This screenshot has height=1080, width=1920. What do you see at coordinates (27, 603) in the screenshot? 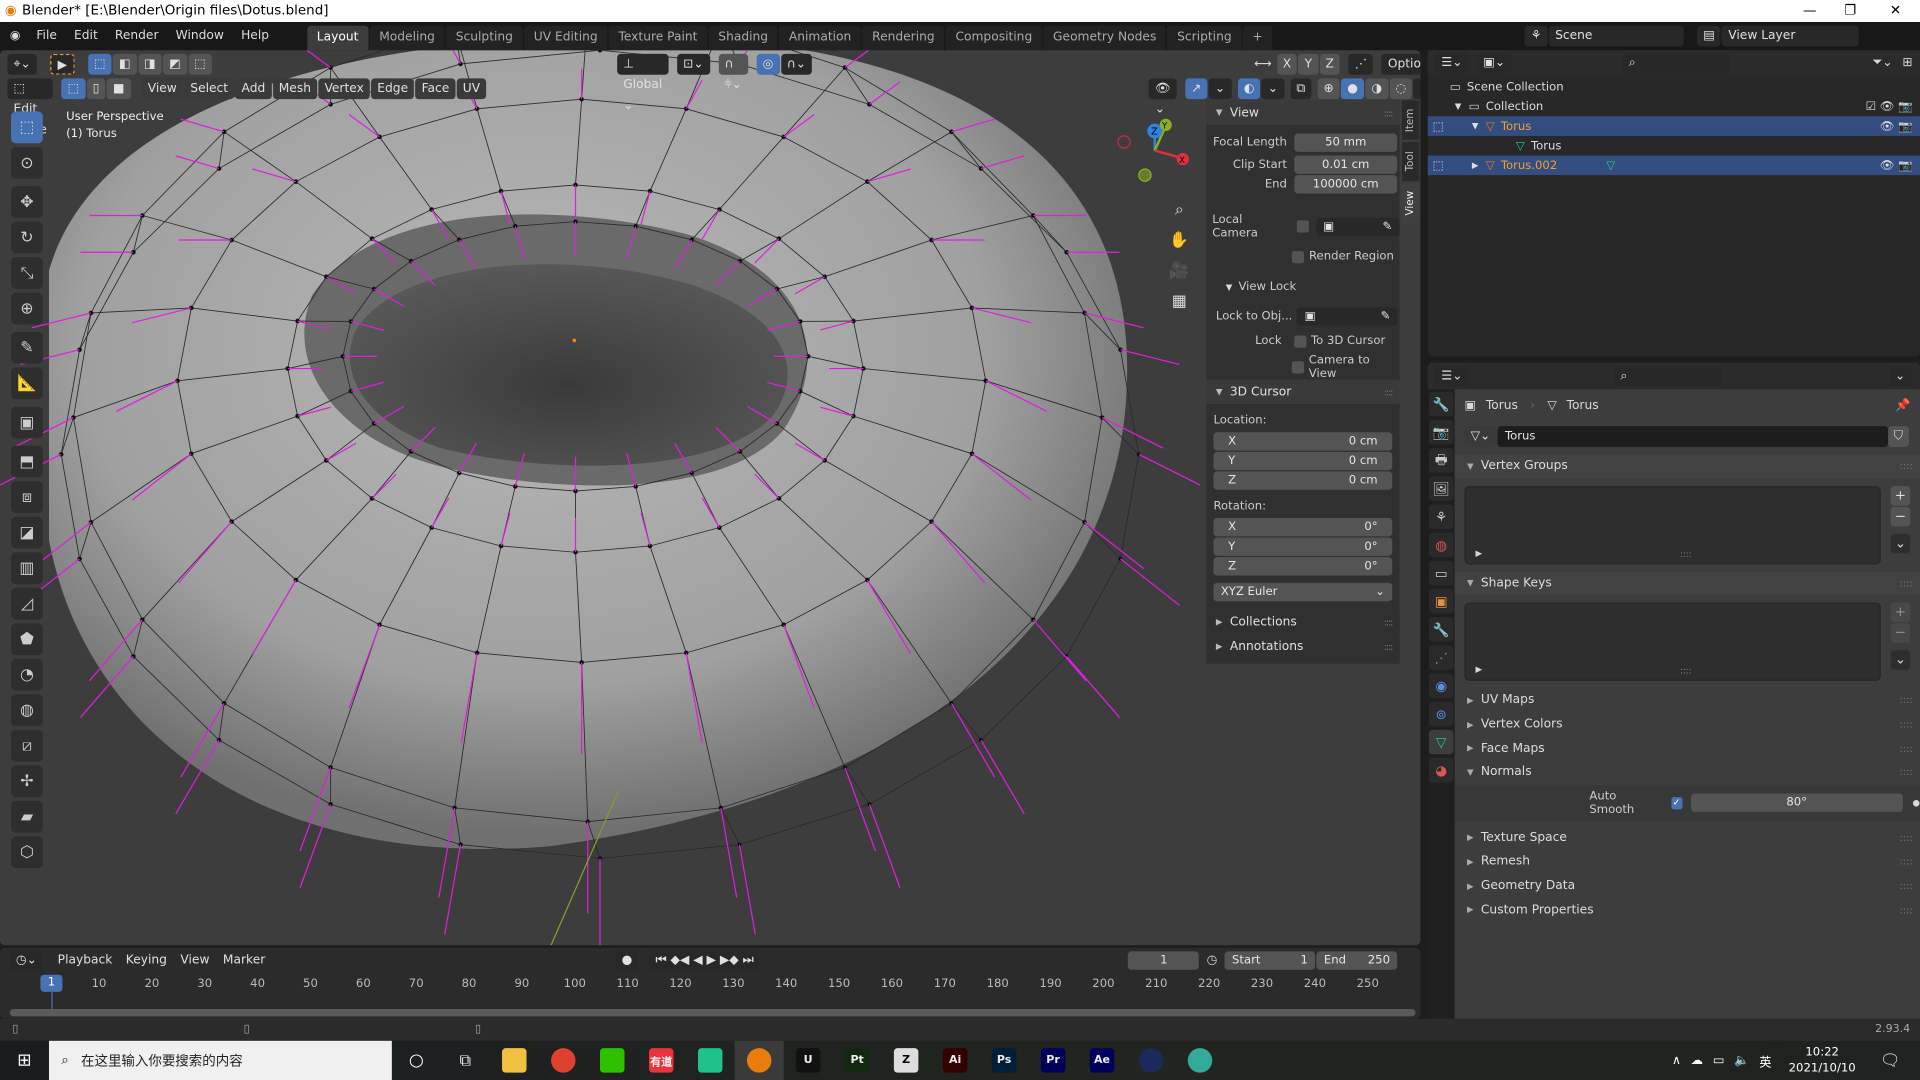
I see `knife-icon: ◿` at bounding box center [27, 603].